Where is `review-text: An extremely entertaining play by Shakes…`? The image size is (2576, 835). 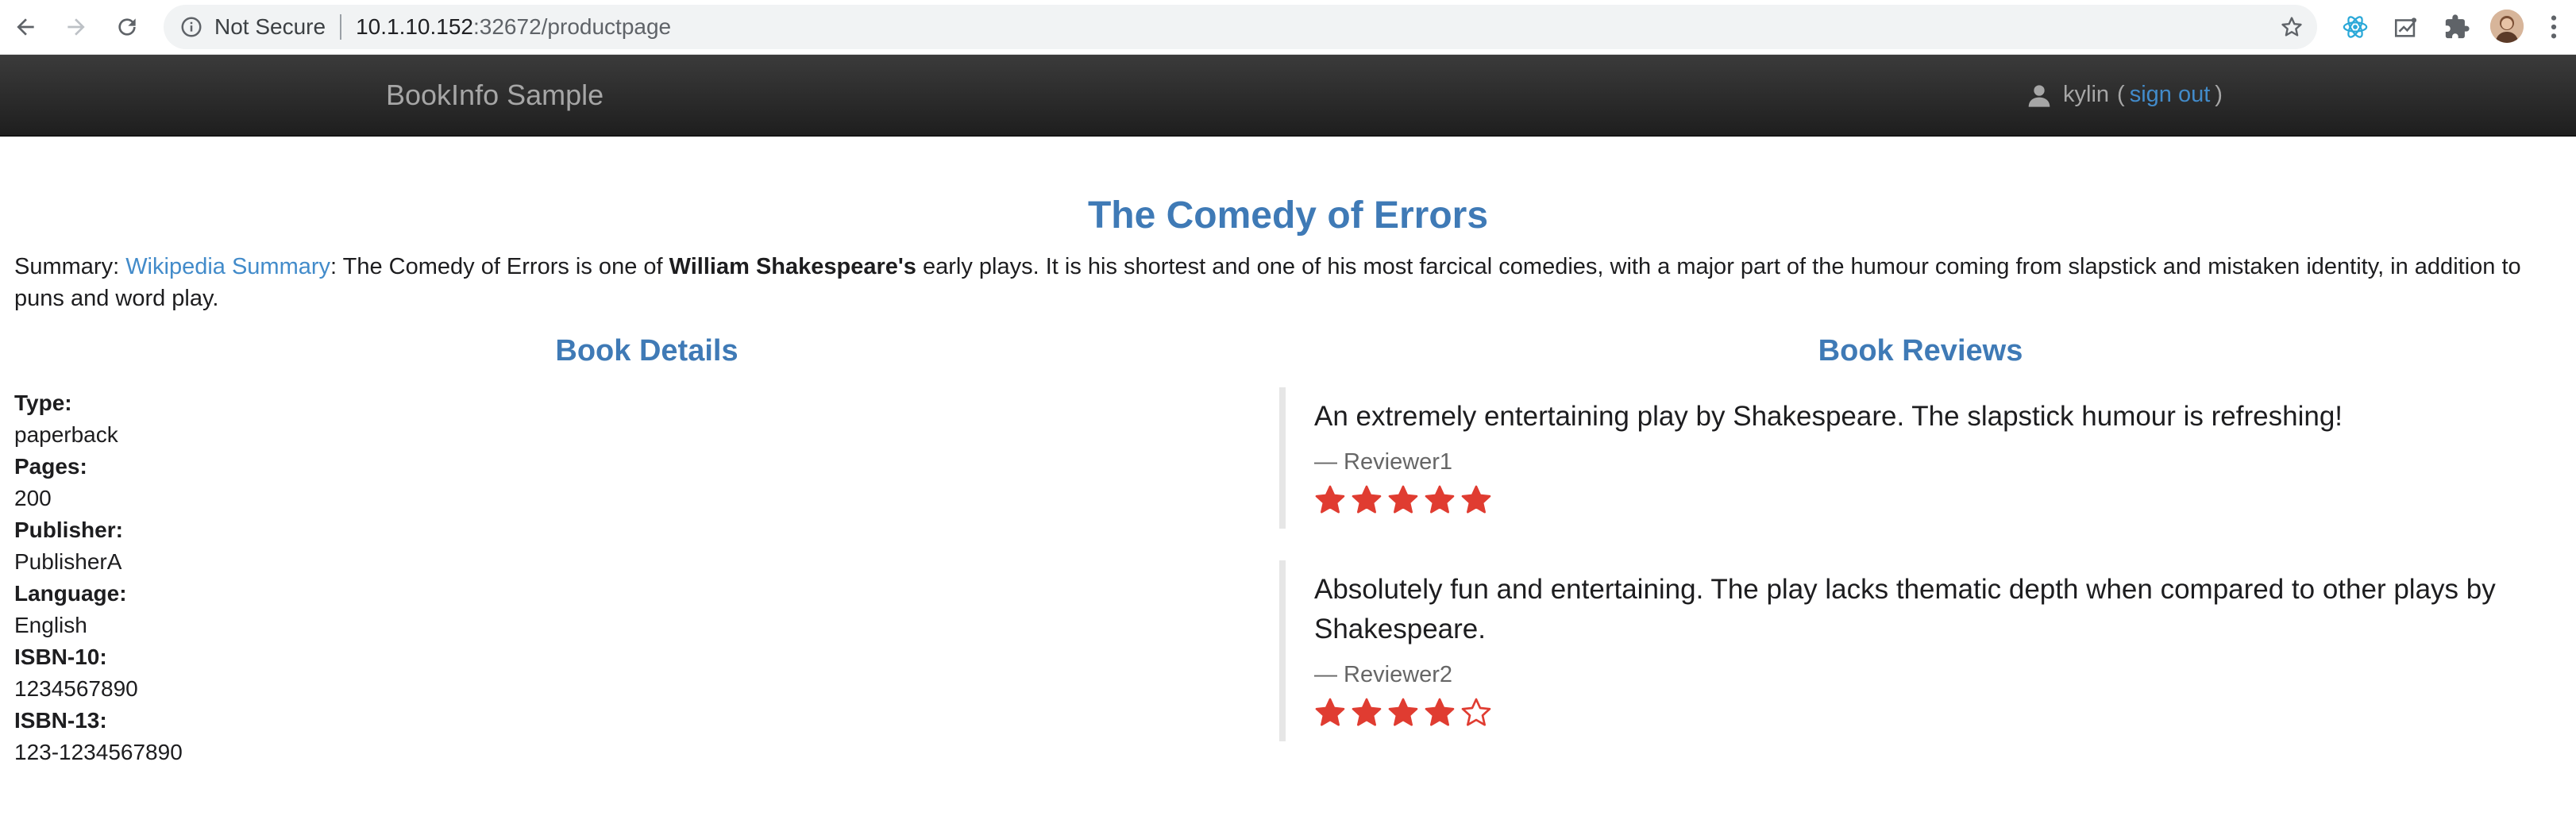 review-text: An extremely entertaining play by Shakes… is located at coordinates (1828, 416).